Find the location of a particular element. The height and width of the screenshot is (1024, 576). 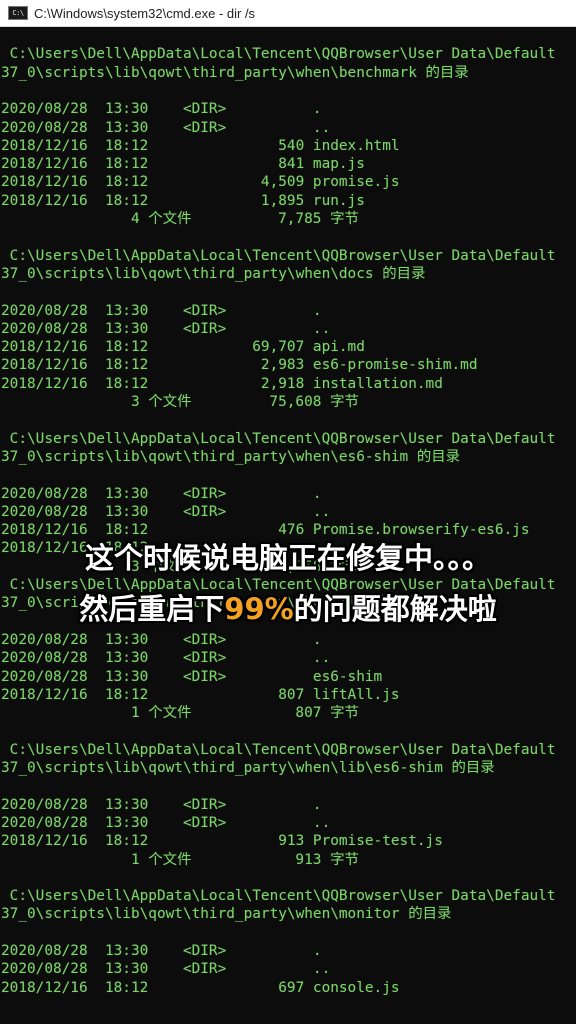

console-line: 2018/12/16 18:12 4,509 promise.js is located at coordinates (200, 182).